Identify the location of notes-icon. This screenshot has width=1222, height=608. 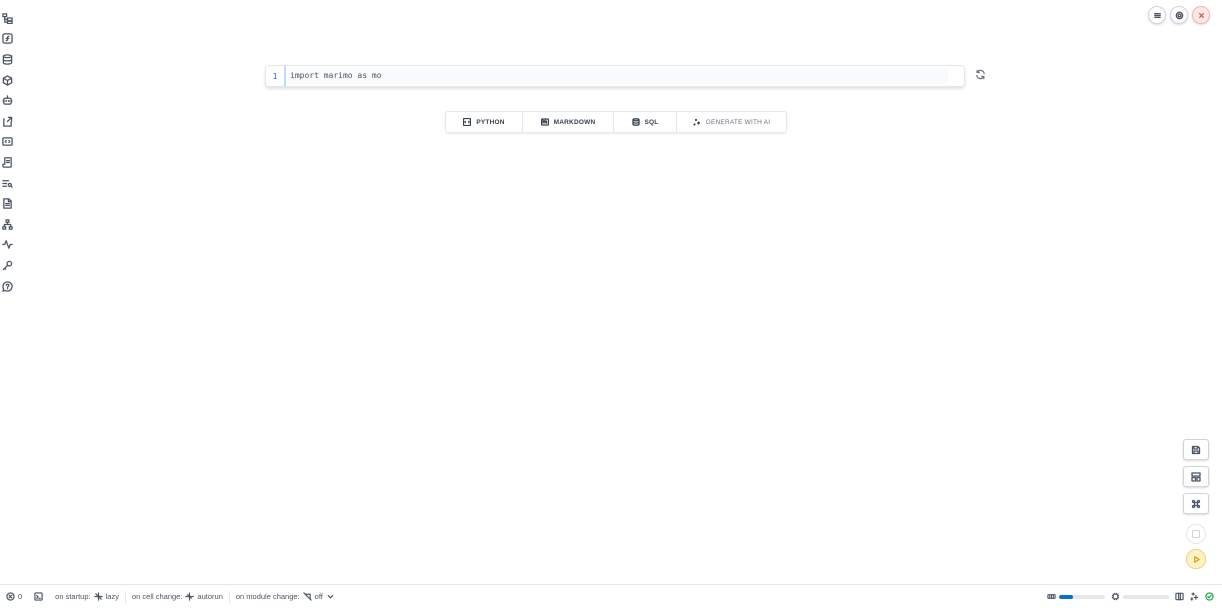
(7, 203).